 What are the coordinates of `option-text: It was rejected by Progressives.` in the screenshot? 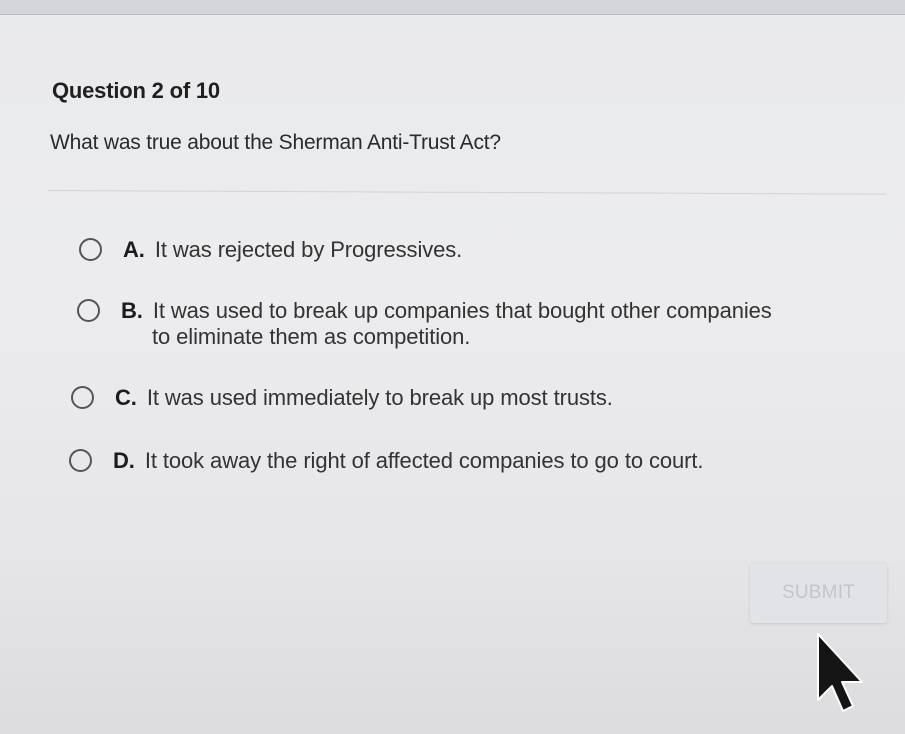 It's located at (308, 249).